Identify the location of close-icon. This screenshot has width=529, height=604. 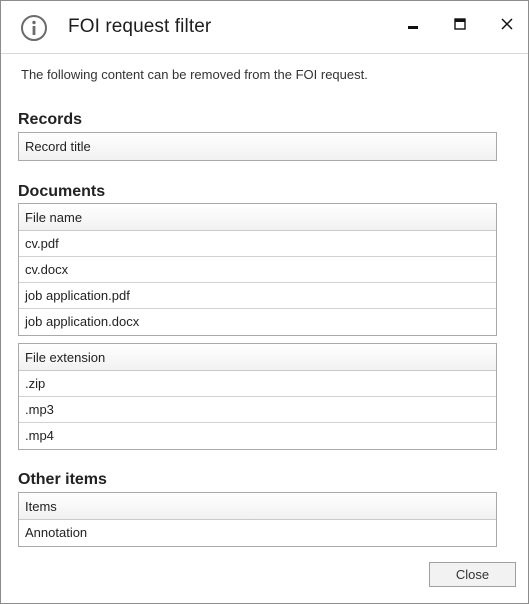
(507, 26).